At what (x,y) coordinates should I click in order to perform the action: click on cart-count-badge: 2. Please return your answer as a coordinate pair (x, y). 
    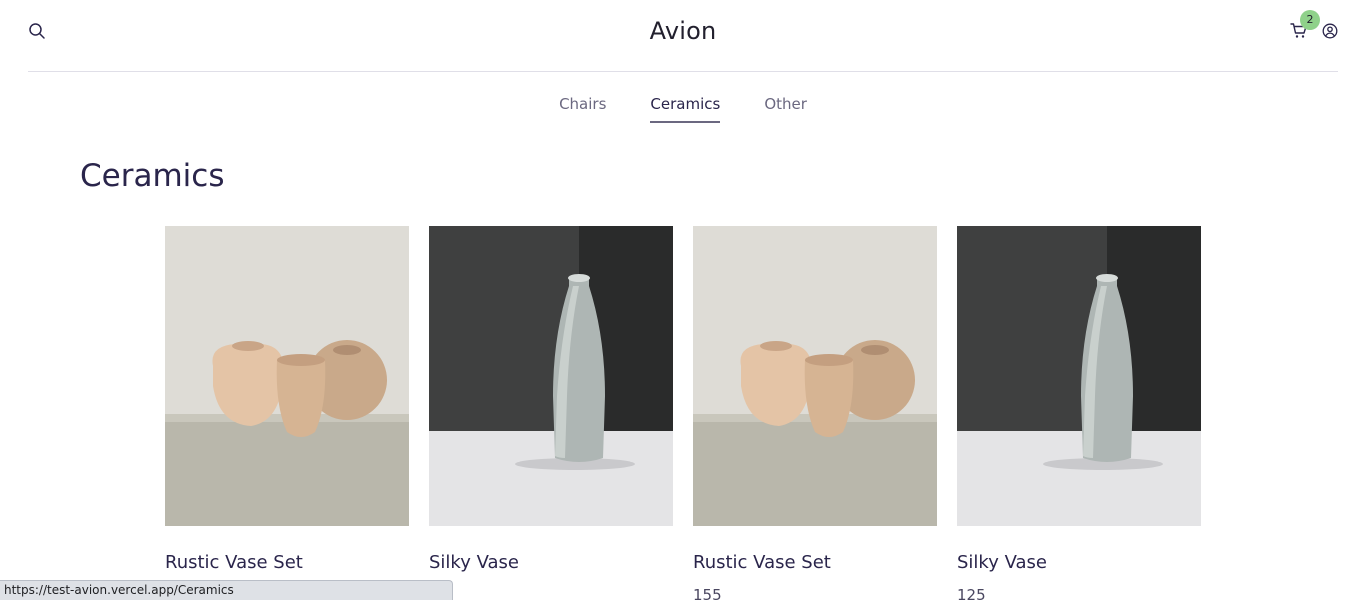
    Looking at the image, I should click on (1310, 20).